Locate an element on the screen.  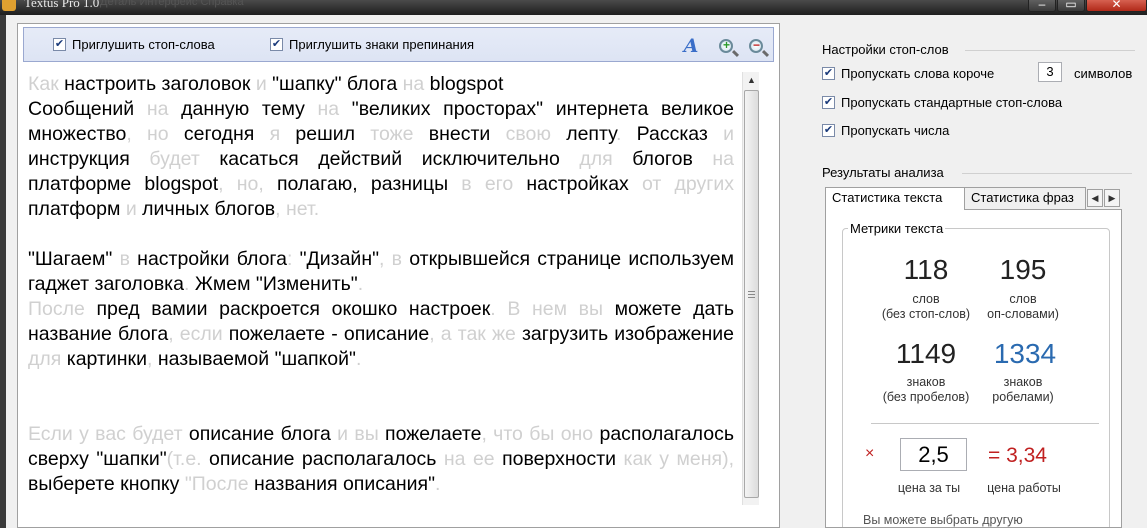
text-segment: blogspot is located at coordinates (466, 84).